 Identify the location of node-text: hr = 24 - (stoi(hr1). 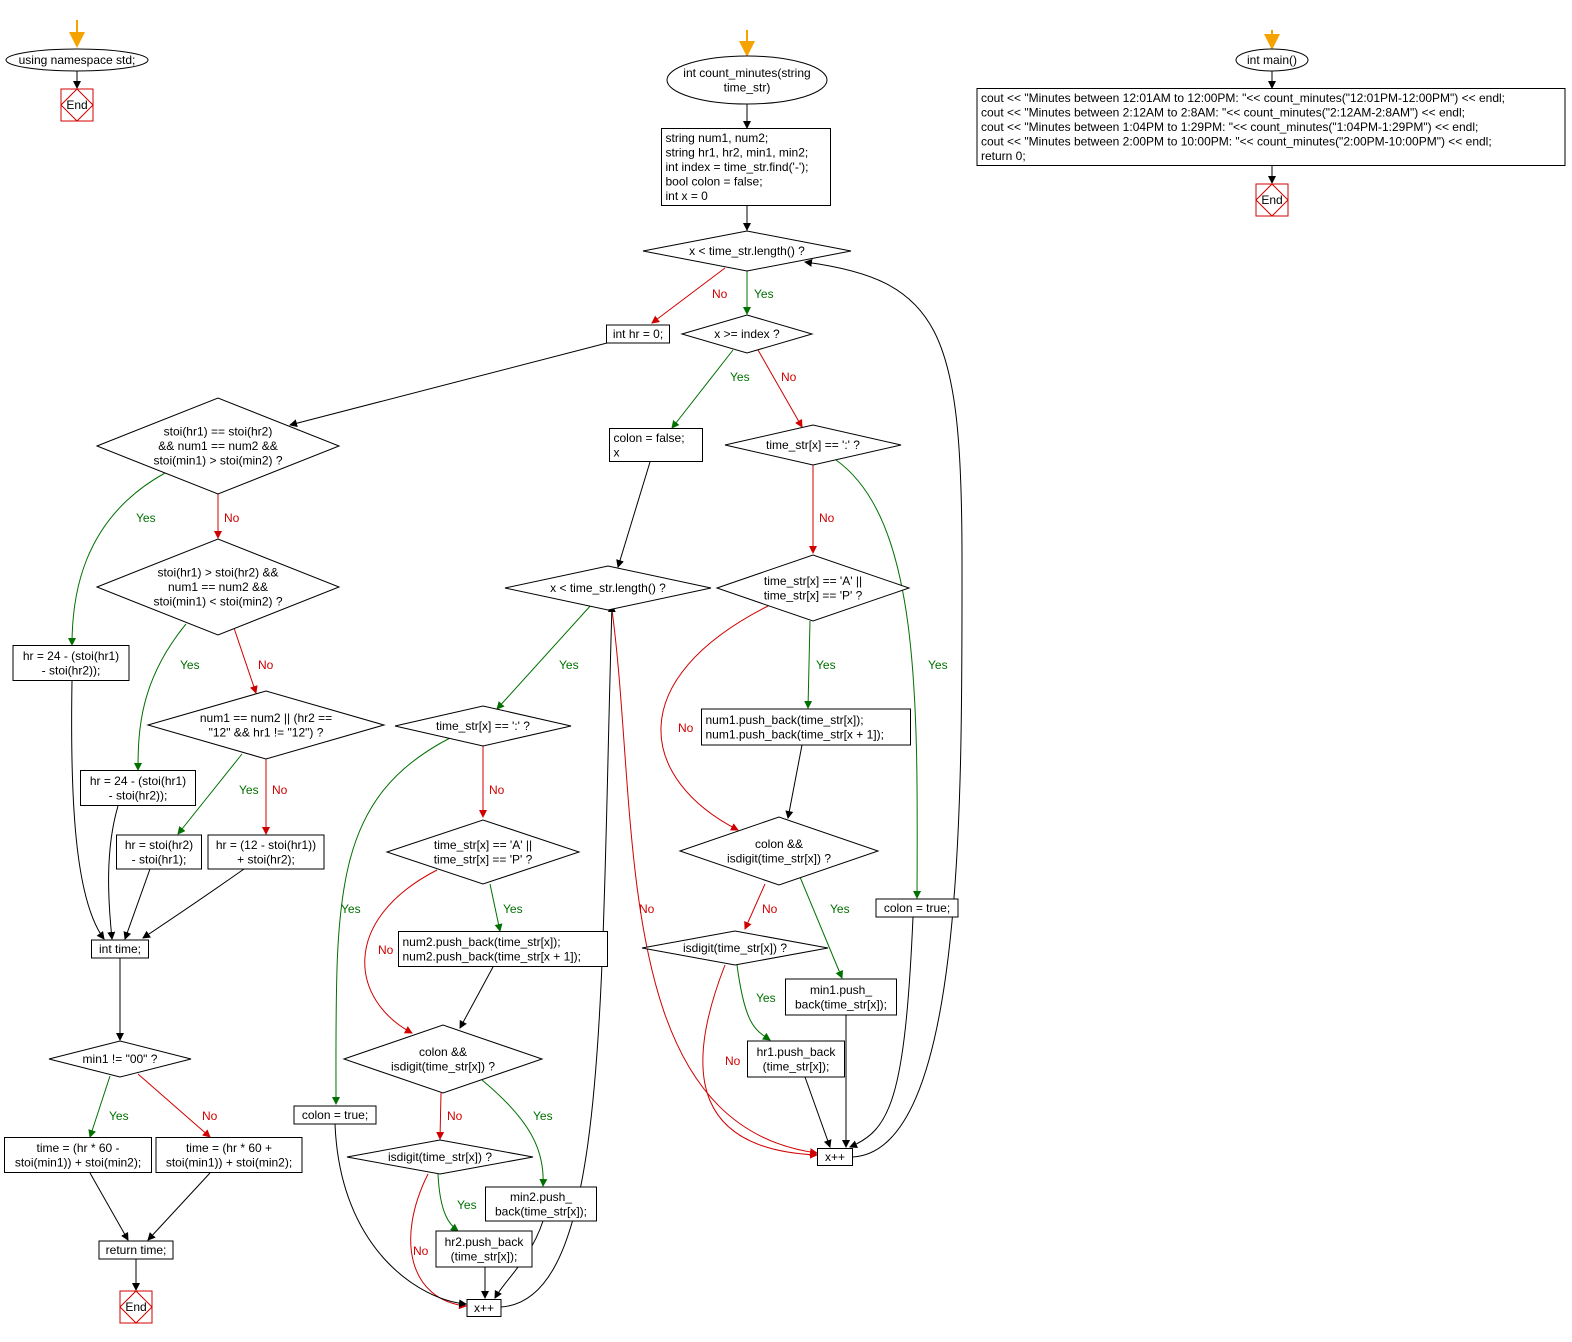
(71, 656).